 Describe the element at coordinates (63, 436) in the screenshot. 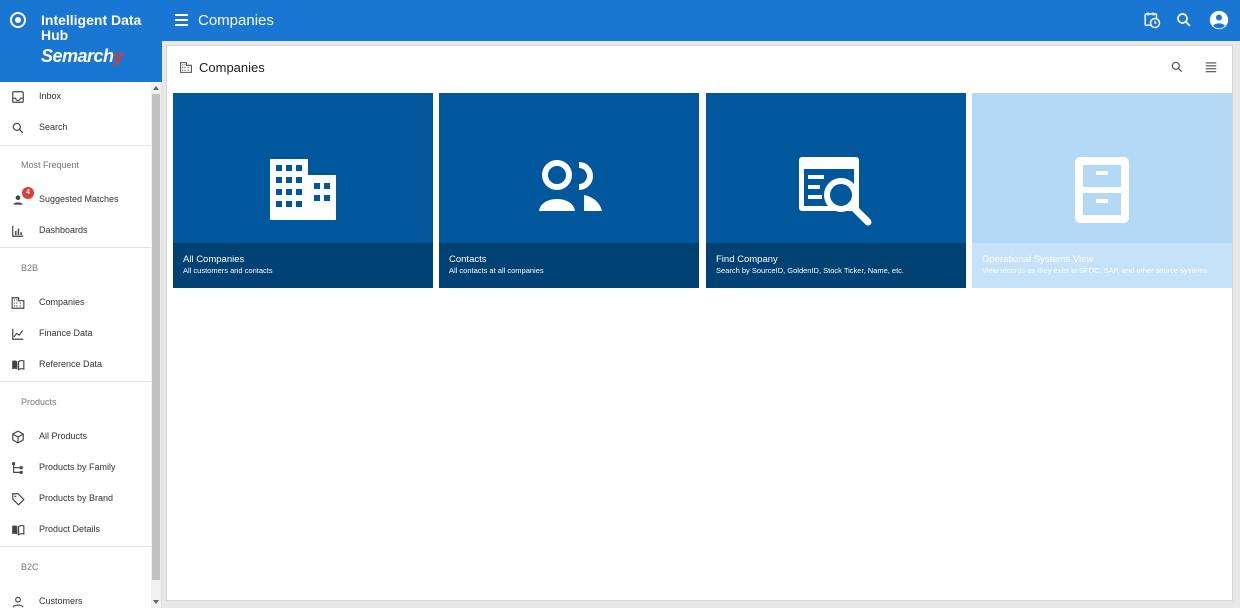

I see `sidebar-item-label: All Products` at that location.